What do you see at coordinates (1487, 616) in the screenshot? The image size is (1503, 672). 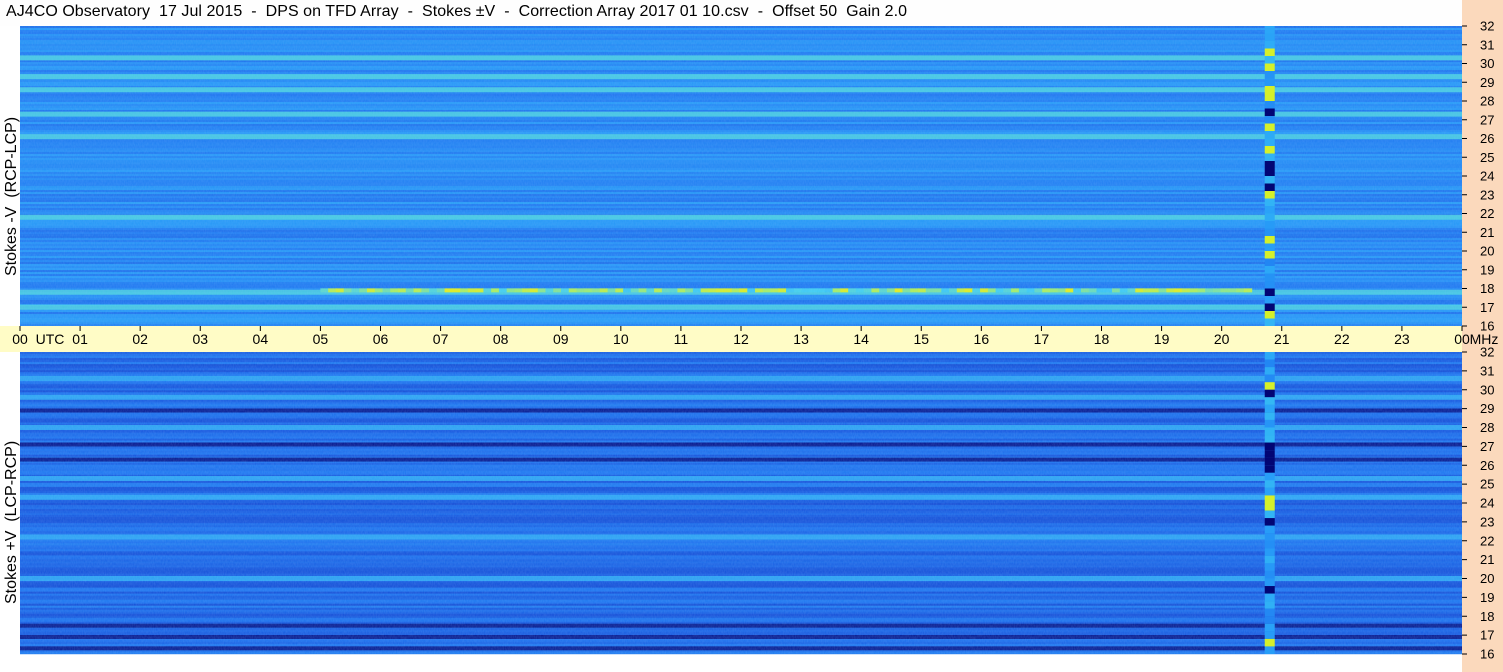 I see `freq-tick-label: 18` at bounding box center [1487, 616].